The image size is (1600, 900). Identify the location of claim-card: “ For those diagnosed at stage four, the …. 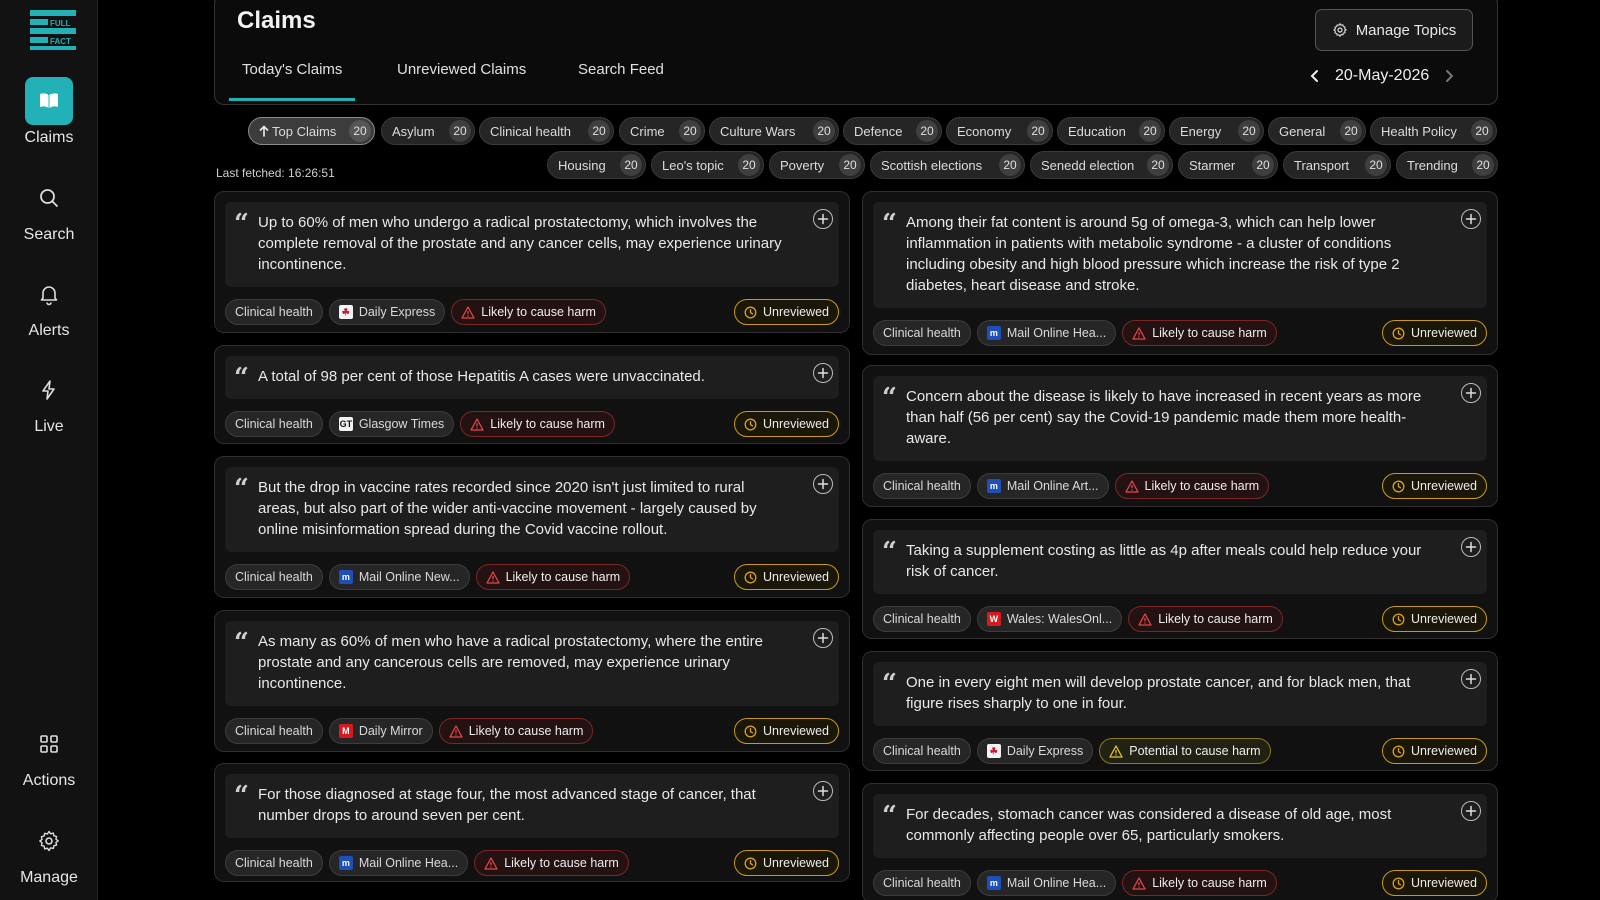
(532, 822).